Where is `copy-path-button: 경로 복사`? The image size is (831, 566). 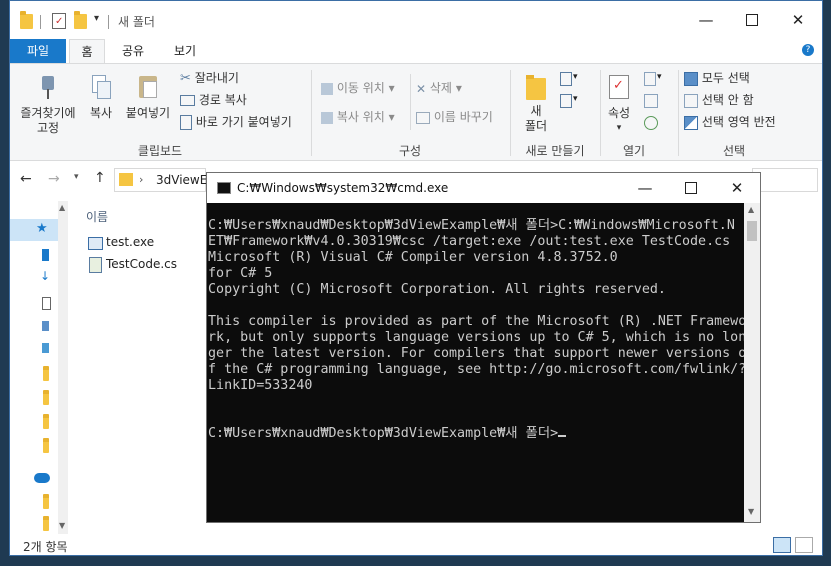 copy-path-button: 경로 복사 is located at coordinates (213, 100).